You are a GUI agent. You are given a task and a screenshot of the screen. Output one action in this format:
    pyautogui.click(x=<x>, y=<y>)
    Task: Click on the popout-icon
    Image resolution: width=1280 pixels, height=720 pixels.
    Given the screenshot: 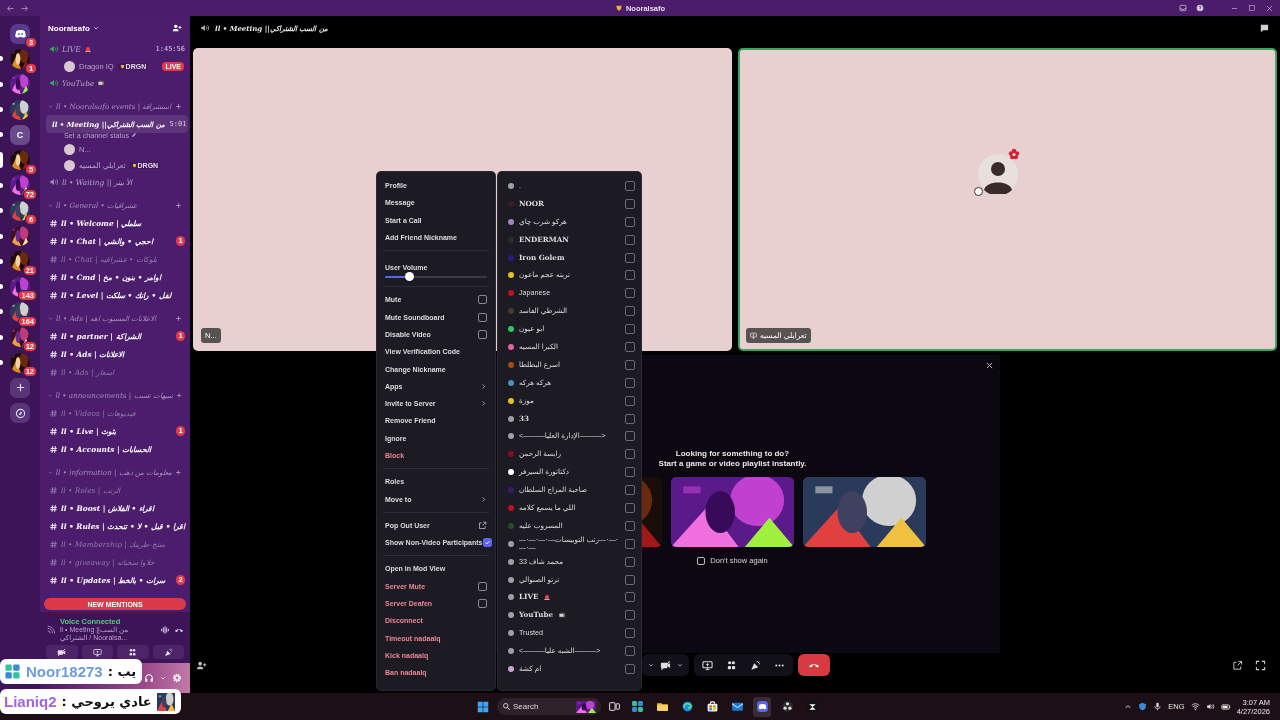 What is the action you would take?
    pyautogui.click(x=1237, y=665)
    